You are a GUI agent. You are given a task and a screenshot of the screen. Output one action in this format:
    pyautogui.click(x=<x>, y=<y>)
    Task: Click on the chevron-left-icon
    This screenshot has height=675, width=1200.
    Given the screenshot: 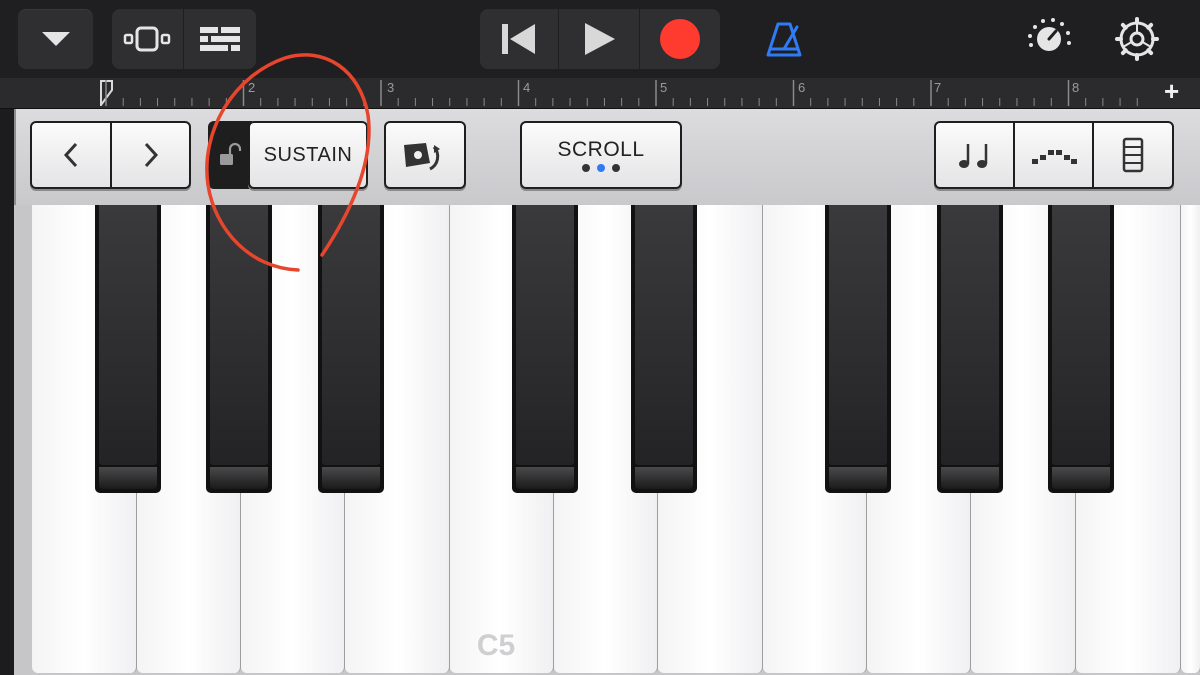 What is the action you would take?
    pyautogui.click(x=70, y=155)
    